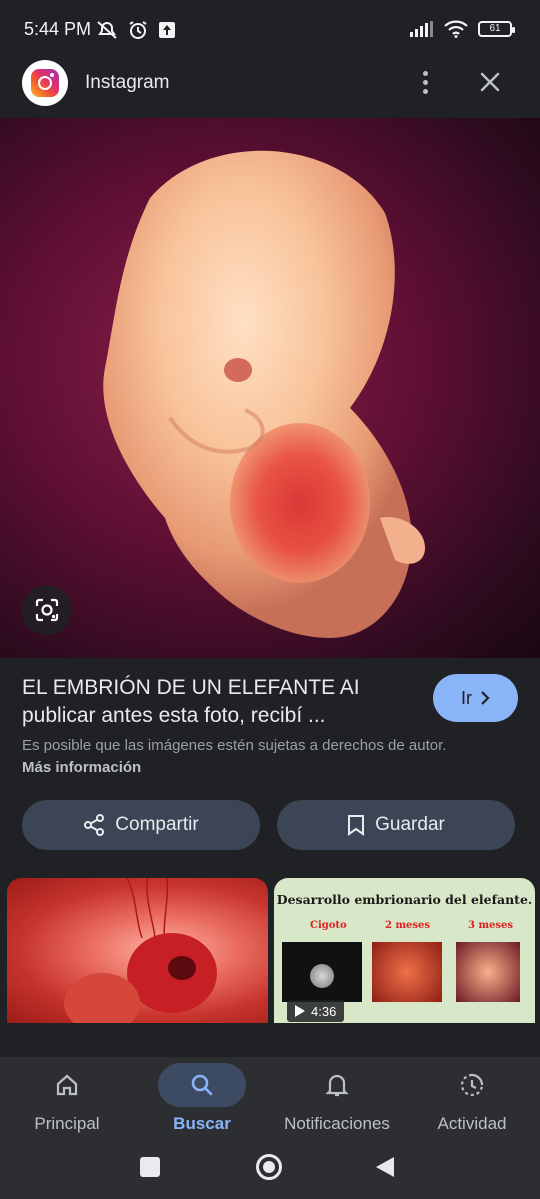 Image resolution: width=540 pixels, height=1199 pixels. What do you see at coordinates (421, 29) in the screenshot?
I see `signal-icon` at bounding box center [421, 29].